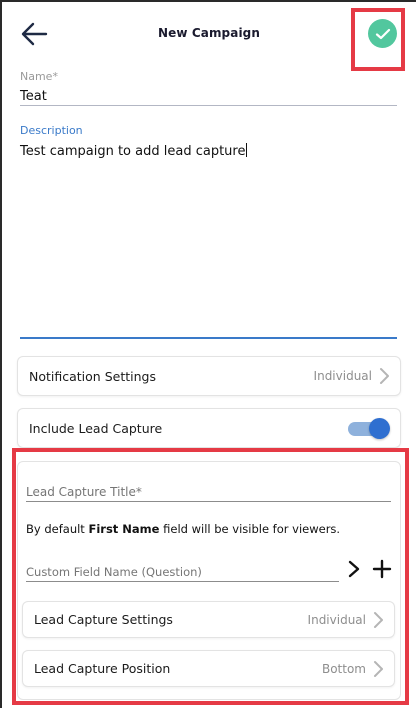  What do you see at coordinates (342, 376) in the screenshot?
I see `notification-settings-value: Individual` at bounding box center [342, 376].